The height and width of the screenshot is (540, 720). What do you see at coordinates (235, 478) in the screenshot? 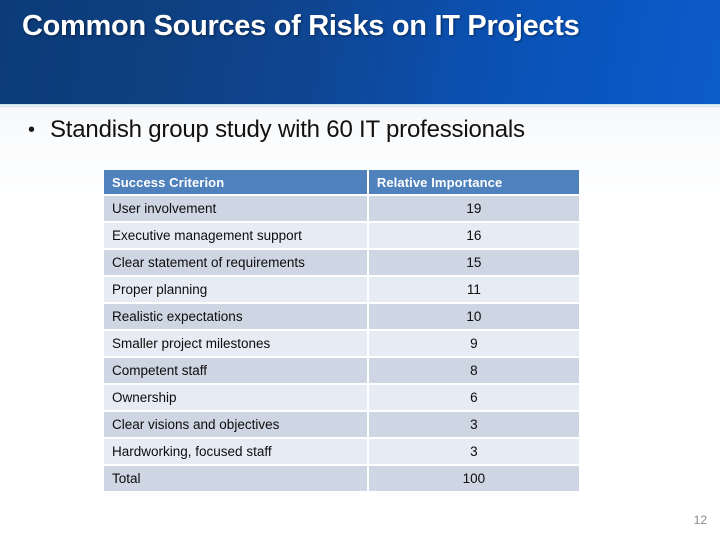
I see `cell-success-criterion: Total` at bounding box center [235, 478].